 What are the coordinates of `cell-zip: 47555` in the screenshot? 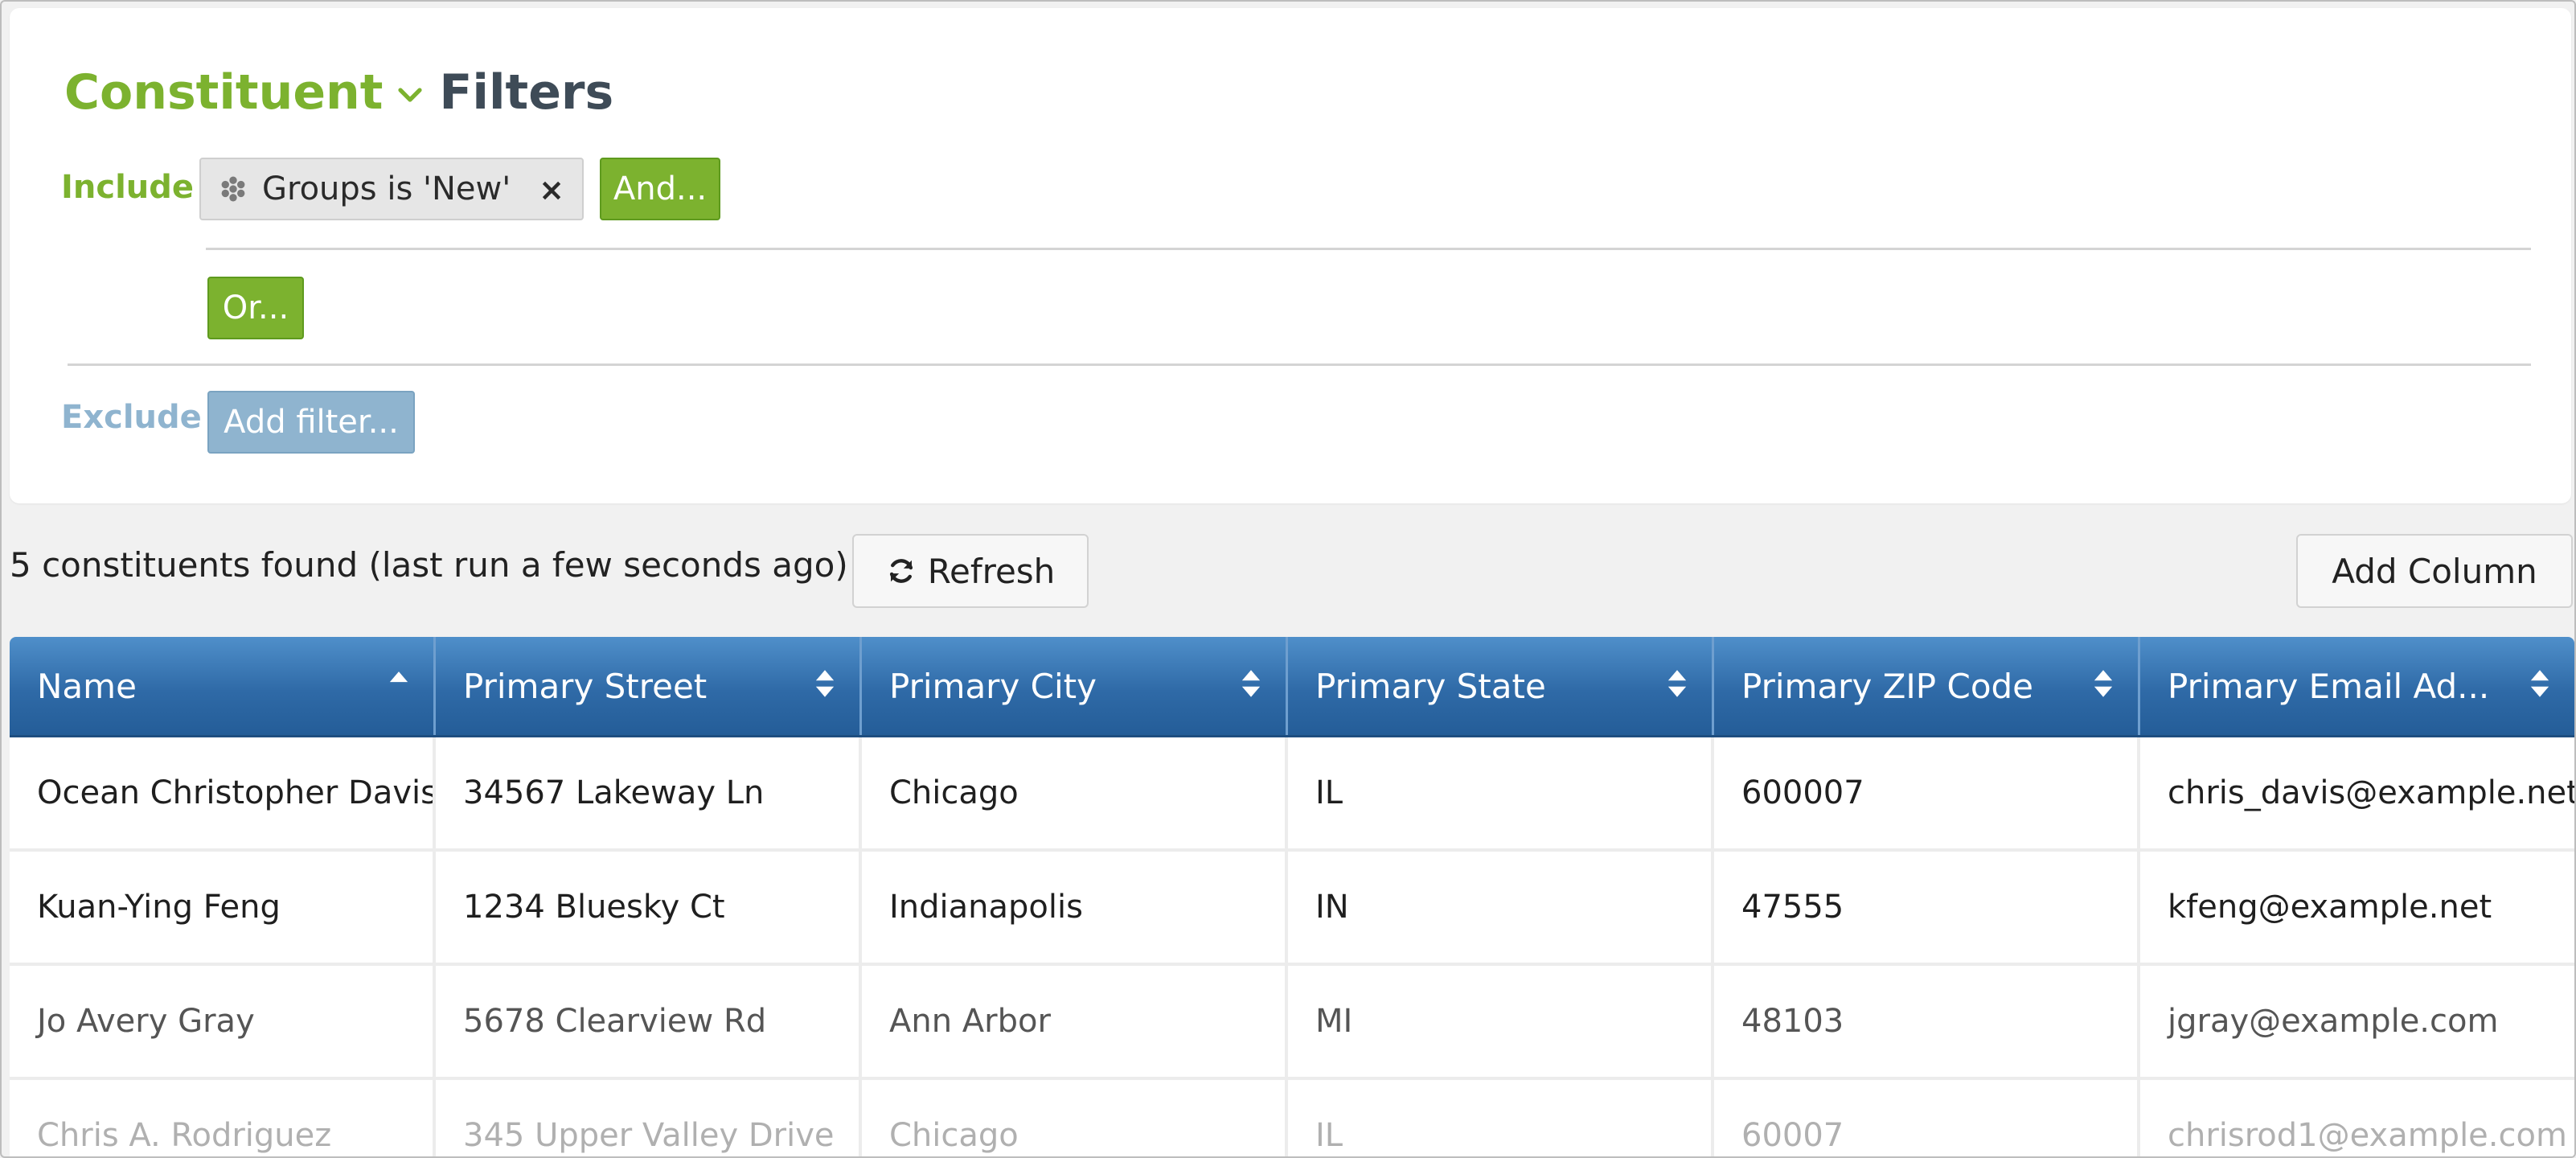 It's located at (1927, 907).